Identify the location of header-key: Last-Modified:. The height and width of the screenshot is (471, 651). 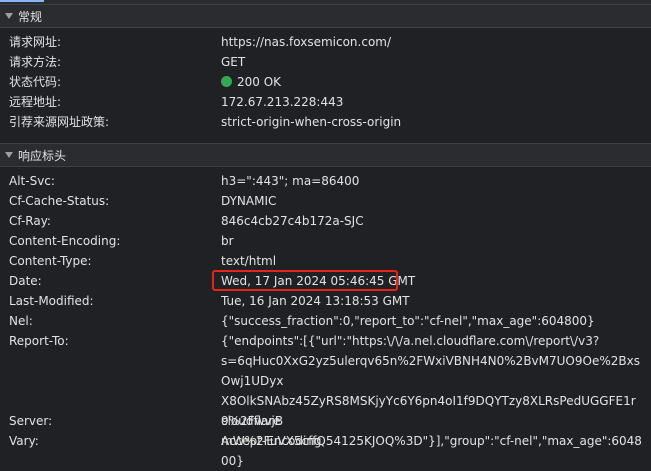
(51, 301).